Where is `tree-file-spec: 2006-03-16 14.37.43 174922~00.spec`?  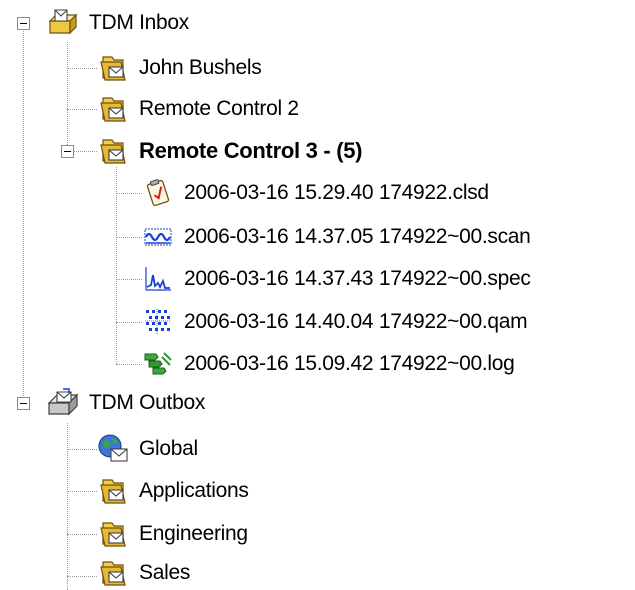
tree-file-spec: 2006-03-16 14.37.43 174922~00.spec is located at coordinates (336, 279).